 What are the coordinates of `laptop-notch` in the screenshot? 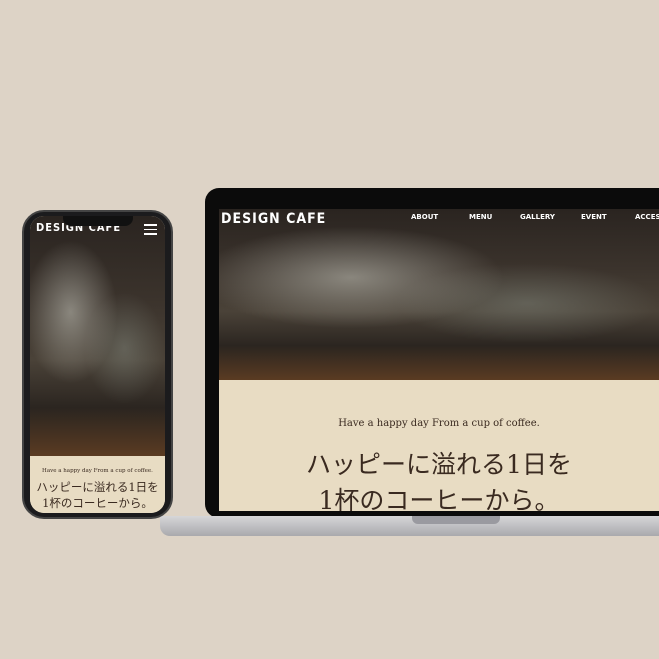 It's located at (456, 520).